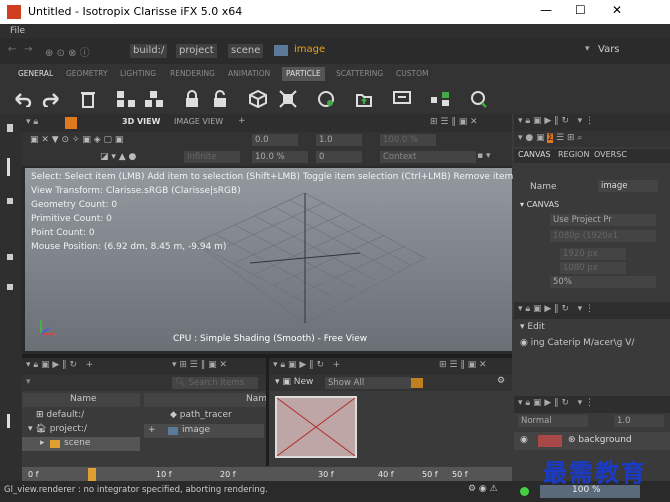 The image size is (670, 502). What do you see at coordinates (609, 49) in the screenshot?
I see `vars-button: Vars` at bounding box center [609, 49].